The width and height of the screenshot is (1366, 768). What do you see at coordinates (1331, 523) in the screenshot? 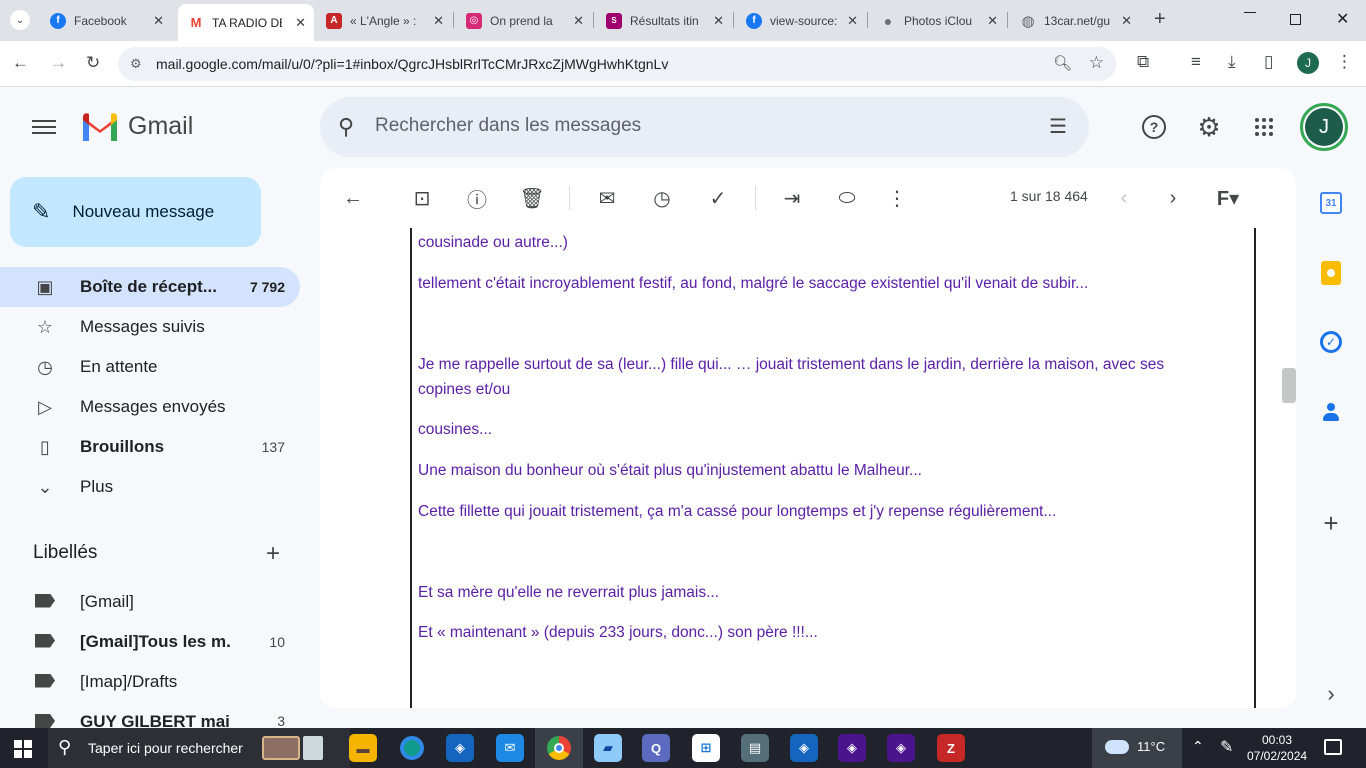
I see `get-addons-icon: +` at bounding box center [1331, 523].